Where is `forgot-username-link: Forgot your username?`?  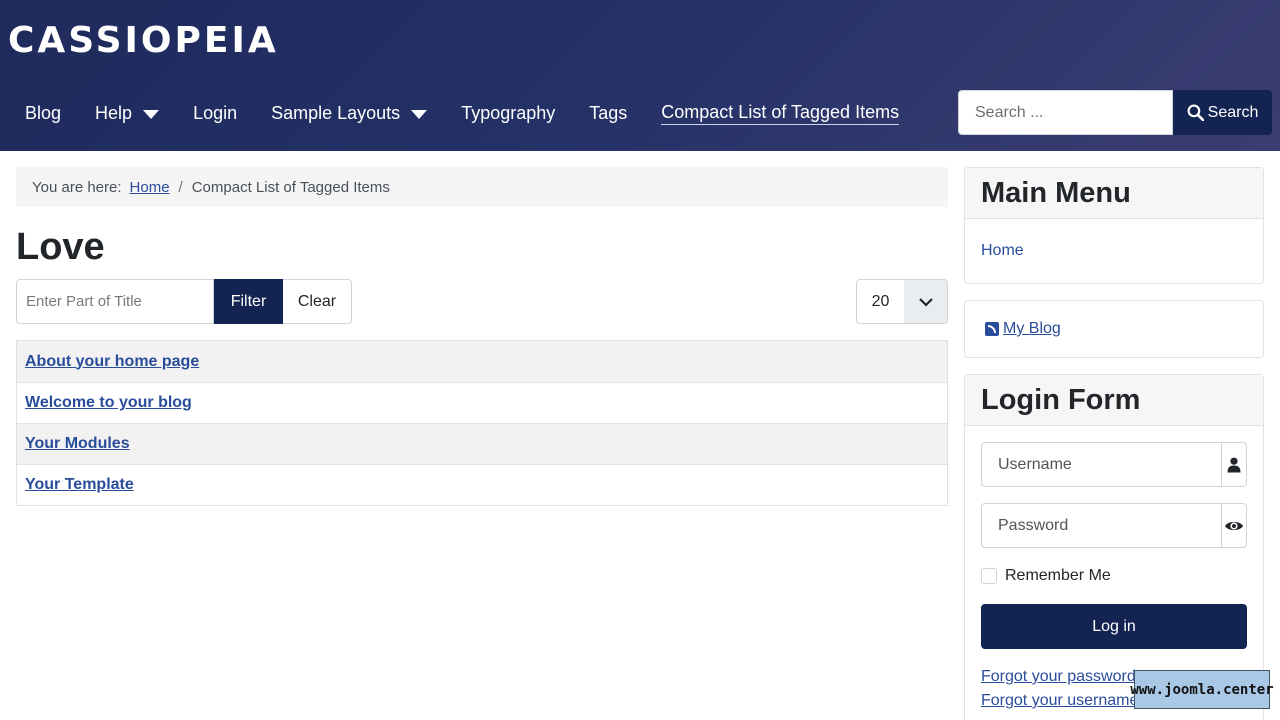 forgot-username-link: Forgot your username? is located at coordinates (1064, 701).